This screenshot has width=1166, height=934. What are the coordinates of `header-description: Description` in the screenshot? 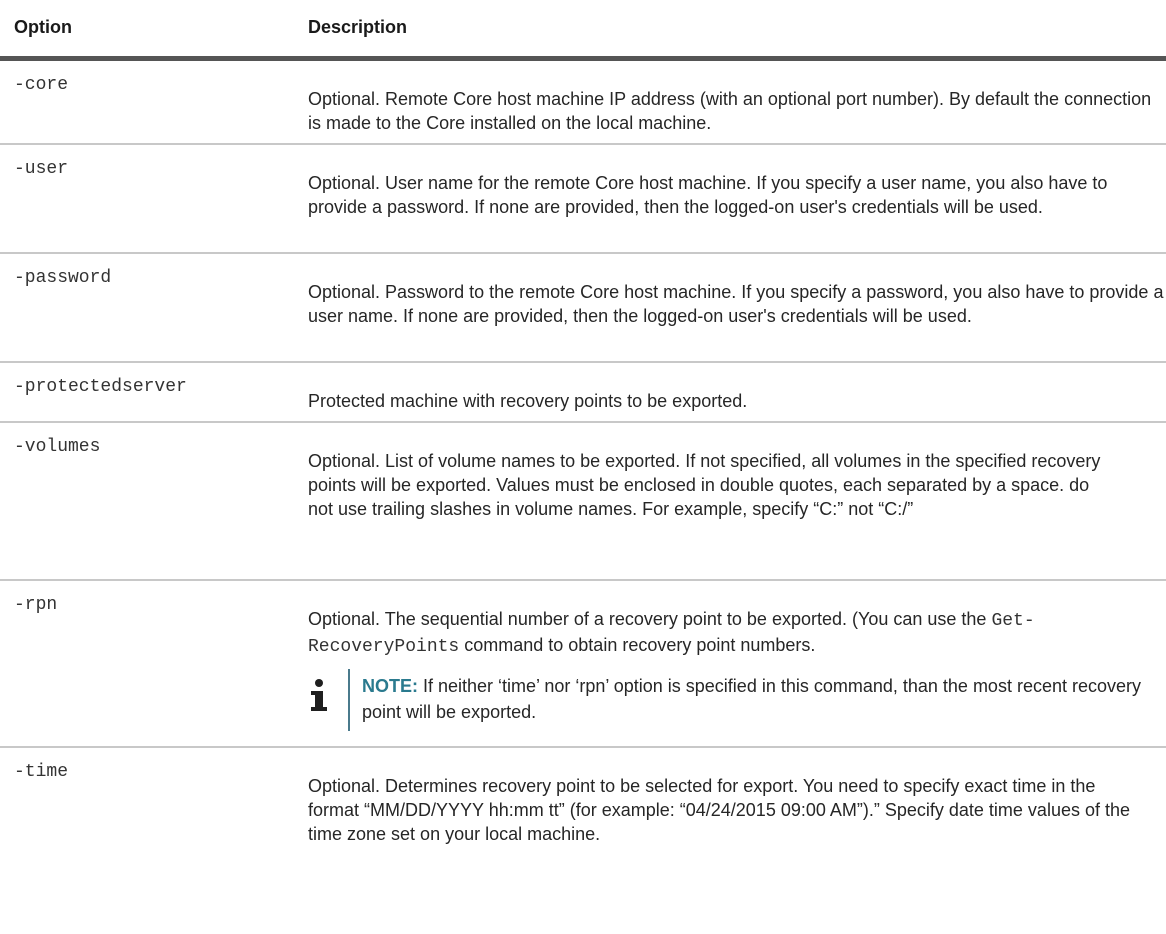 It's located at (358, 27).